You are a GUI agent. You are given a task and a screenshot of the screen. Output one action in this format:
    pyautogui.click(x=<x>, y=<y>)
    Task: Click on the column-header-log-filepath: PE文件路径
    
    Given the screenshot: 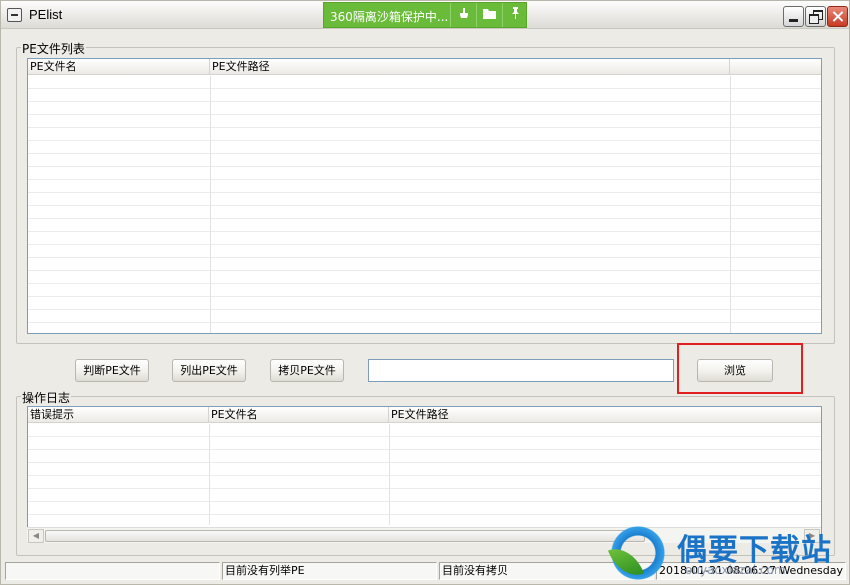 What is the action you would take?
    pyautogui.click(x=605, y=415)
    